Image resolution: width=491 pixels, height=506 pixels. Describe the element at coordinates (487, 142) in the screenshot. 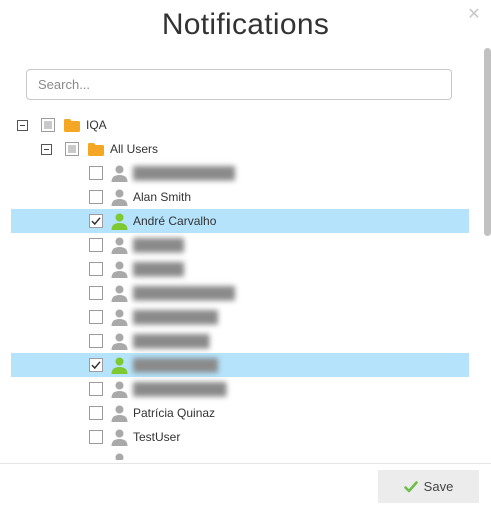

I see `scrollbar-thumb` at that location.